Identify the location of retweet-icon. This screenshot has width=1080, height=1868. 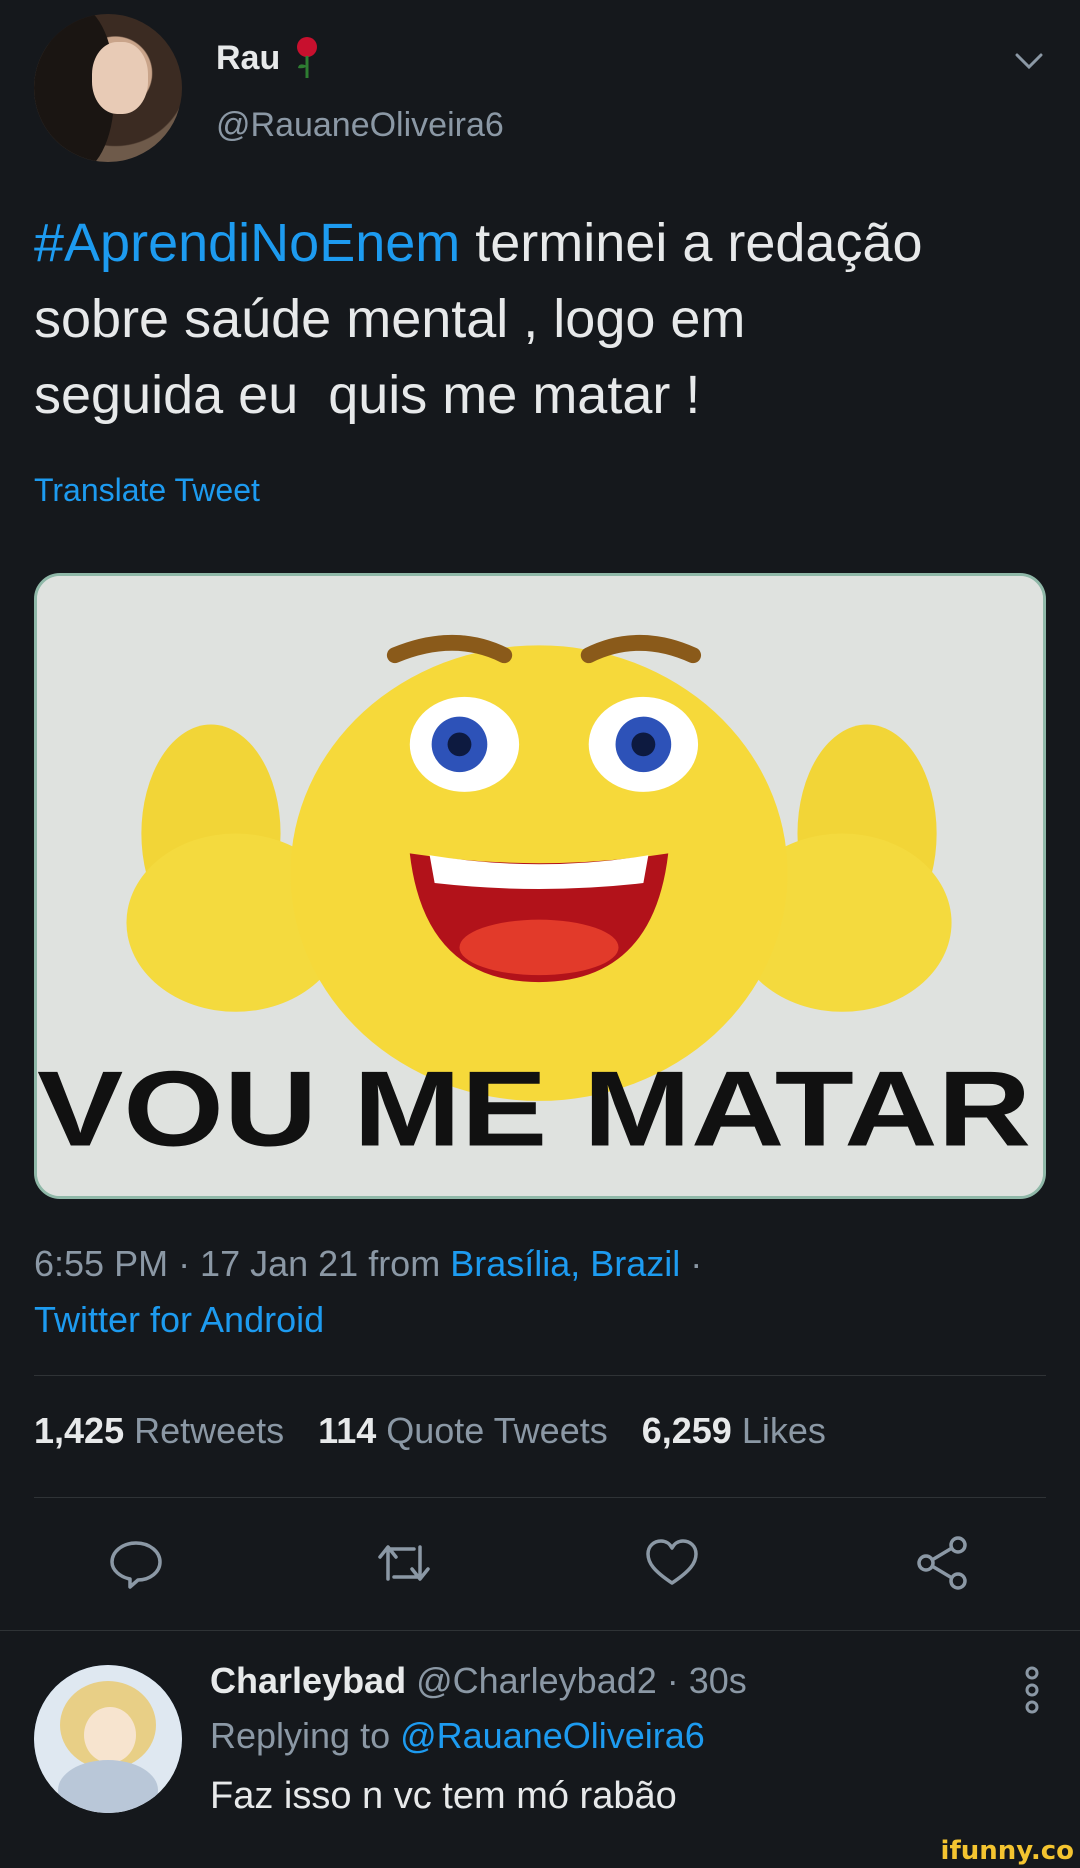
(402, 1563).